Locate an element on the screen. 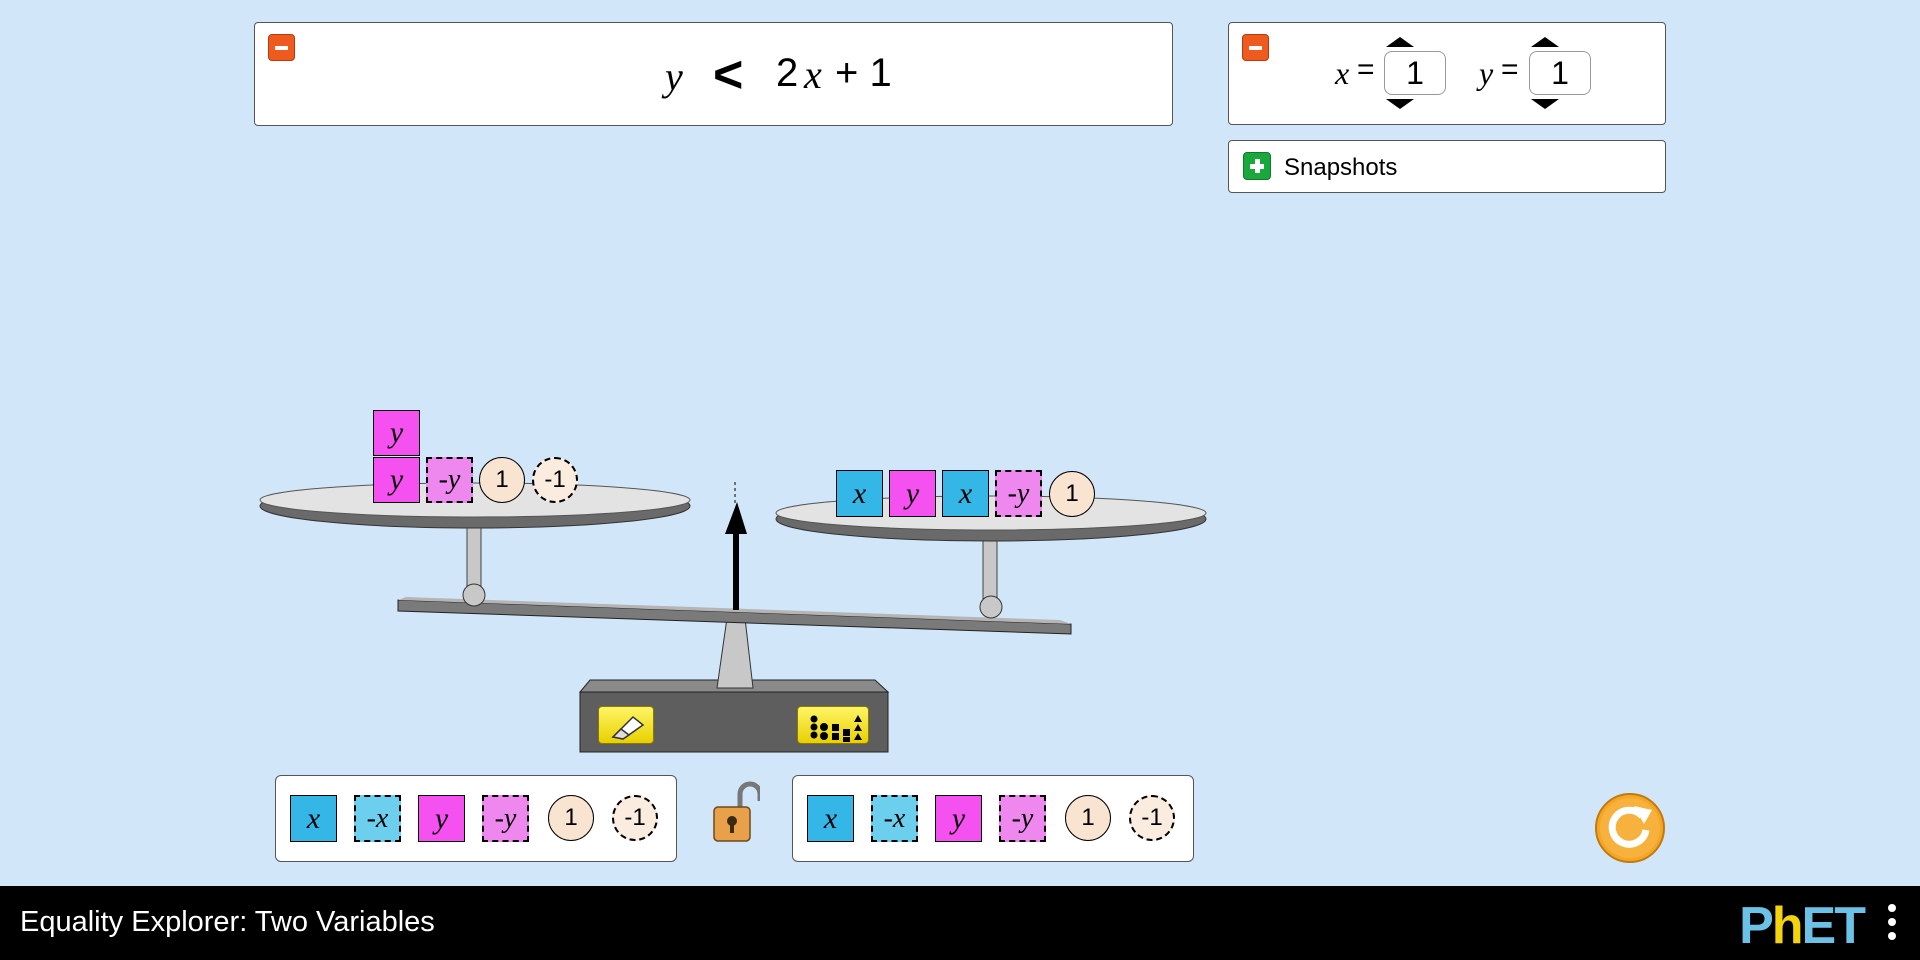  equation-rhs-variable: x is located at coordinates (813, 74).